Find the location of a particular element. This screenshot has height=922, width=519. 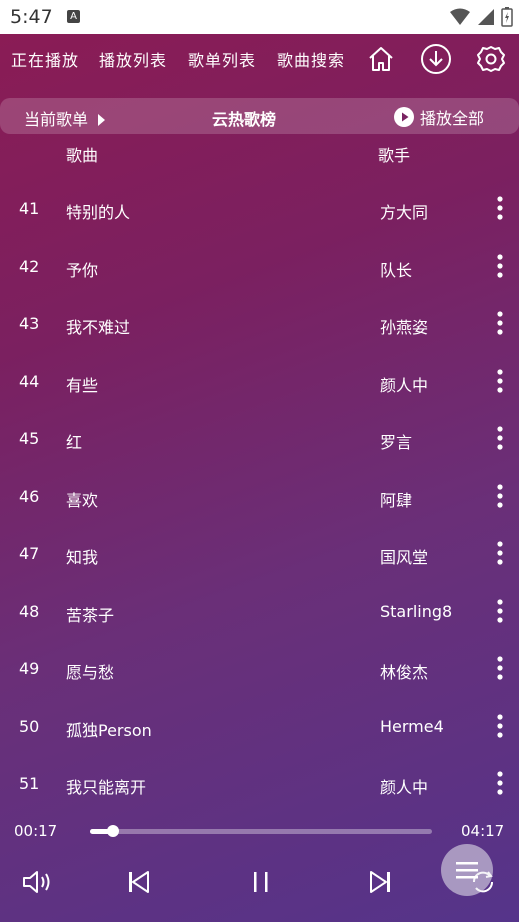

song-row: 46 喜欢 阿肆 is located at coordinates (259, 496).